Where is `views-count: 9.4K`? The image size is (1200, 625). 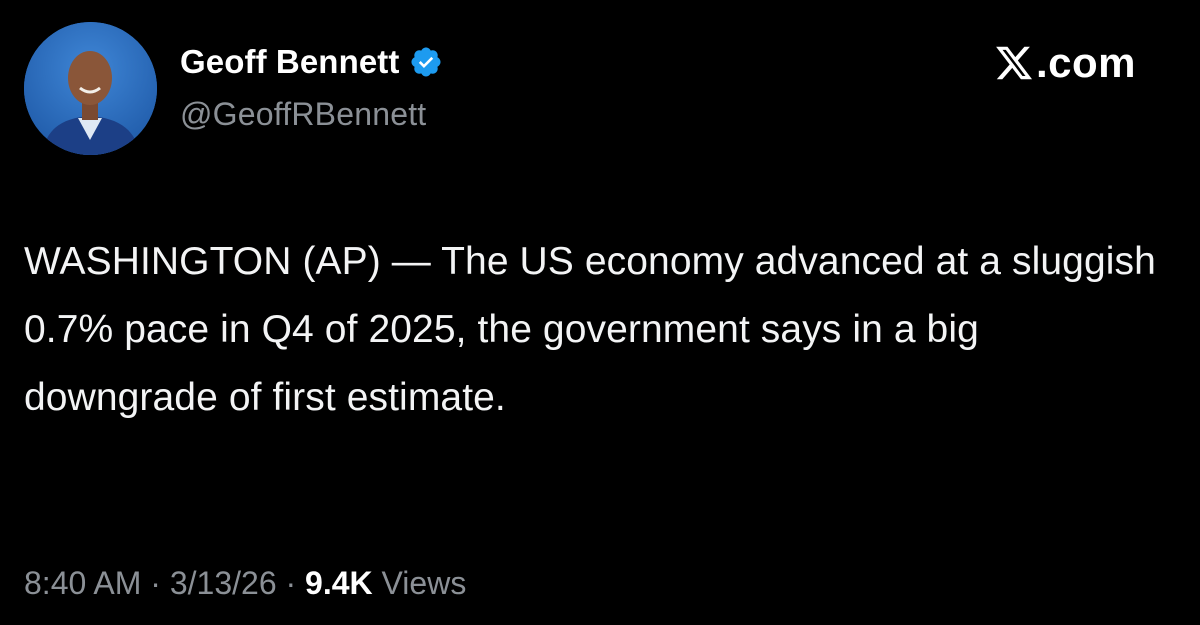
views-count: 9.4K is located at coordinates (339, 583).